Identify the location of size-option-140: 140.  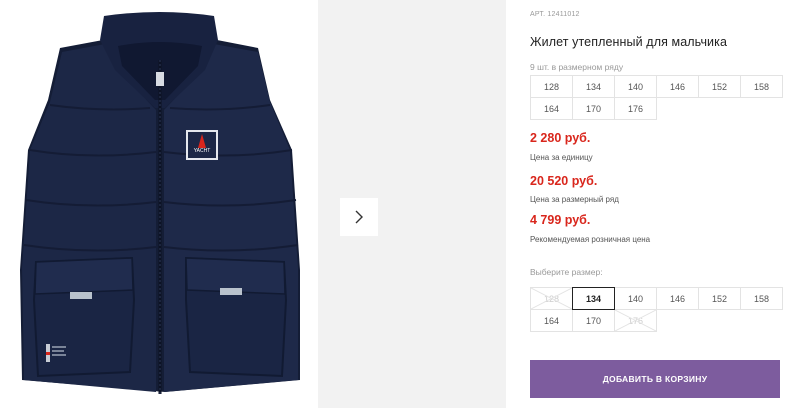
(635, 298).